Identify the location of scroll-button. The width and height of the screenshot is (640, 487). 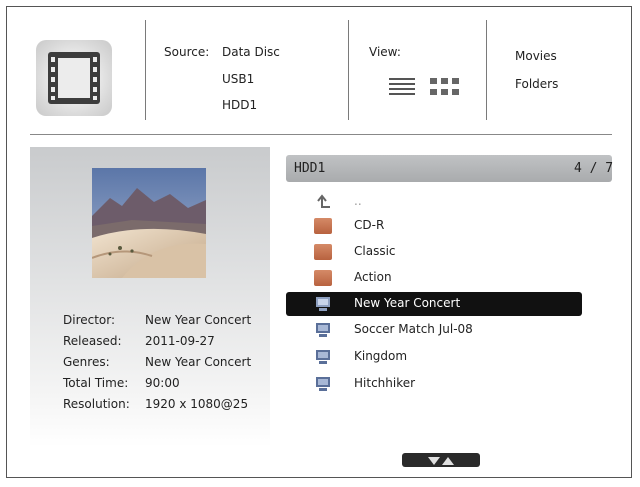
(441, 460).